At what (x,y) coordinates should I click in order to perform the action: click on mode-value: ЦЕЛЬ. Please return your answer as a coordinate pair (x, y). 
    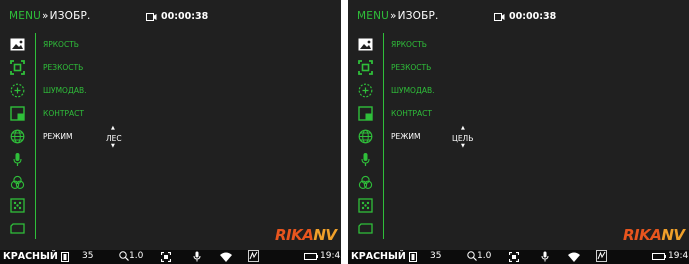
    Looking at the image, I should click on (463, 138).